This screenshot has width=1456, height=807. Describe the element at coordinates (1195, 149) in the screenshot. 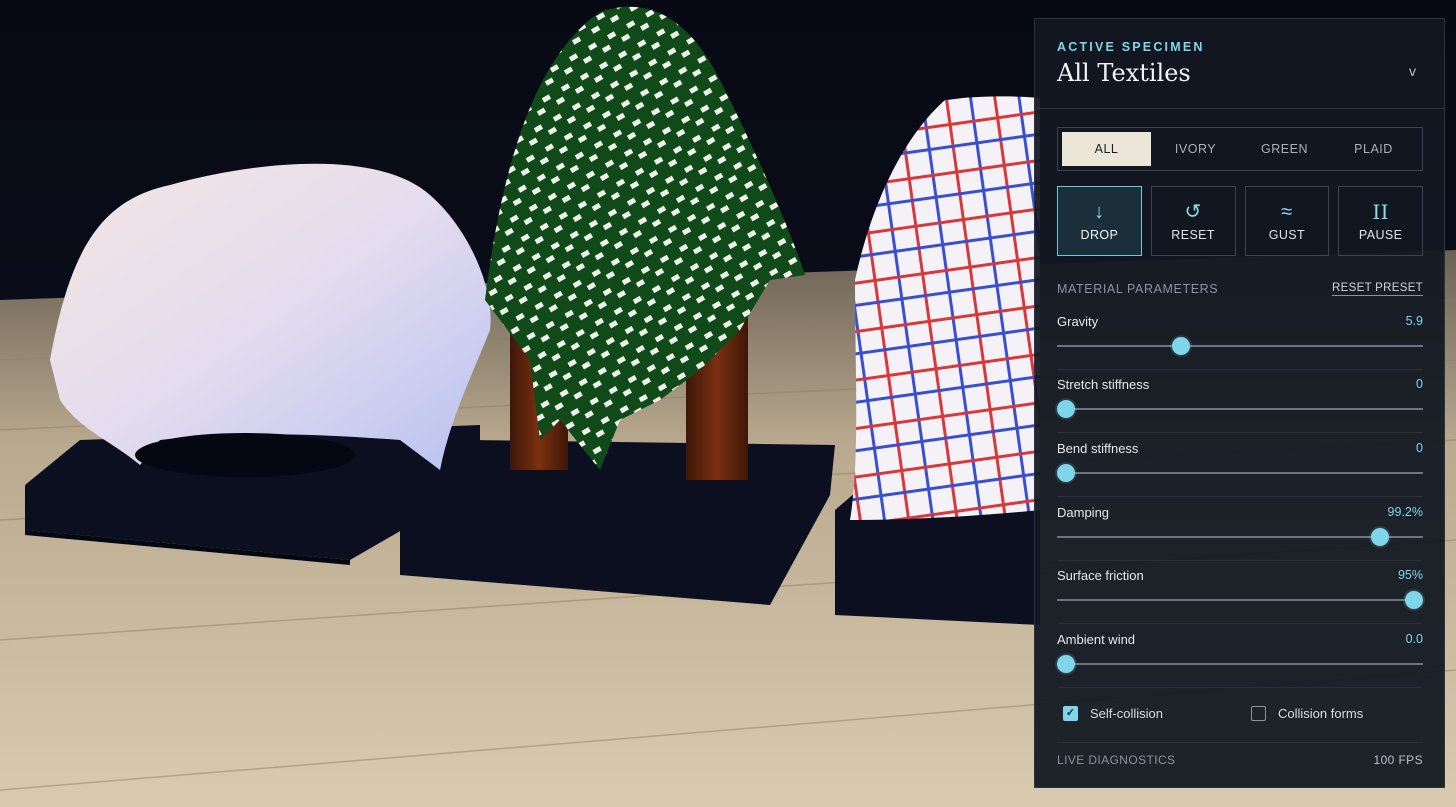

I see `tab-ivory: IVORY` at that location.